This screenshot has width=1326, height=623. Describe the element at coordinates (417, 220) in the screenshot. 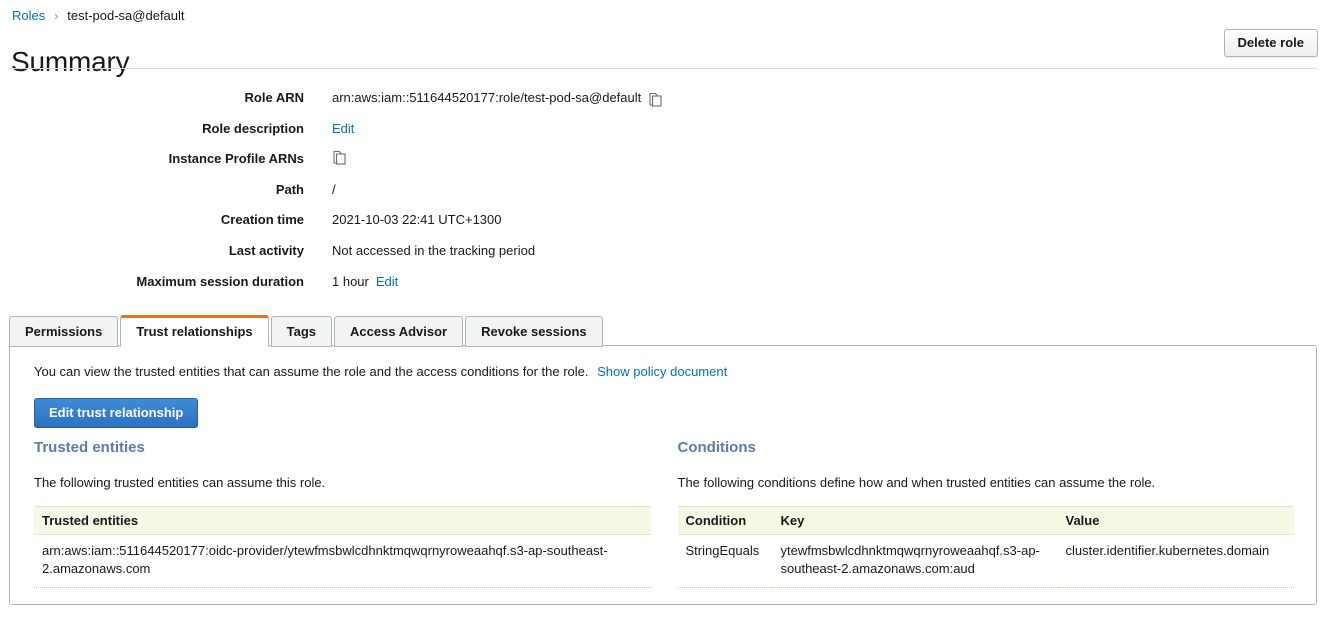

I see `detail-value-creation-time: 2021-10-03 22:41 UTC+1300` at that location.